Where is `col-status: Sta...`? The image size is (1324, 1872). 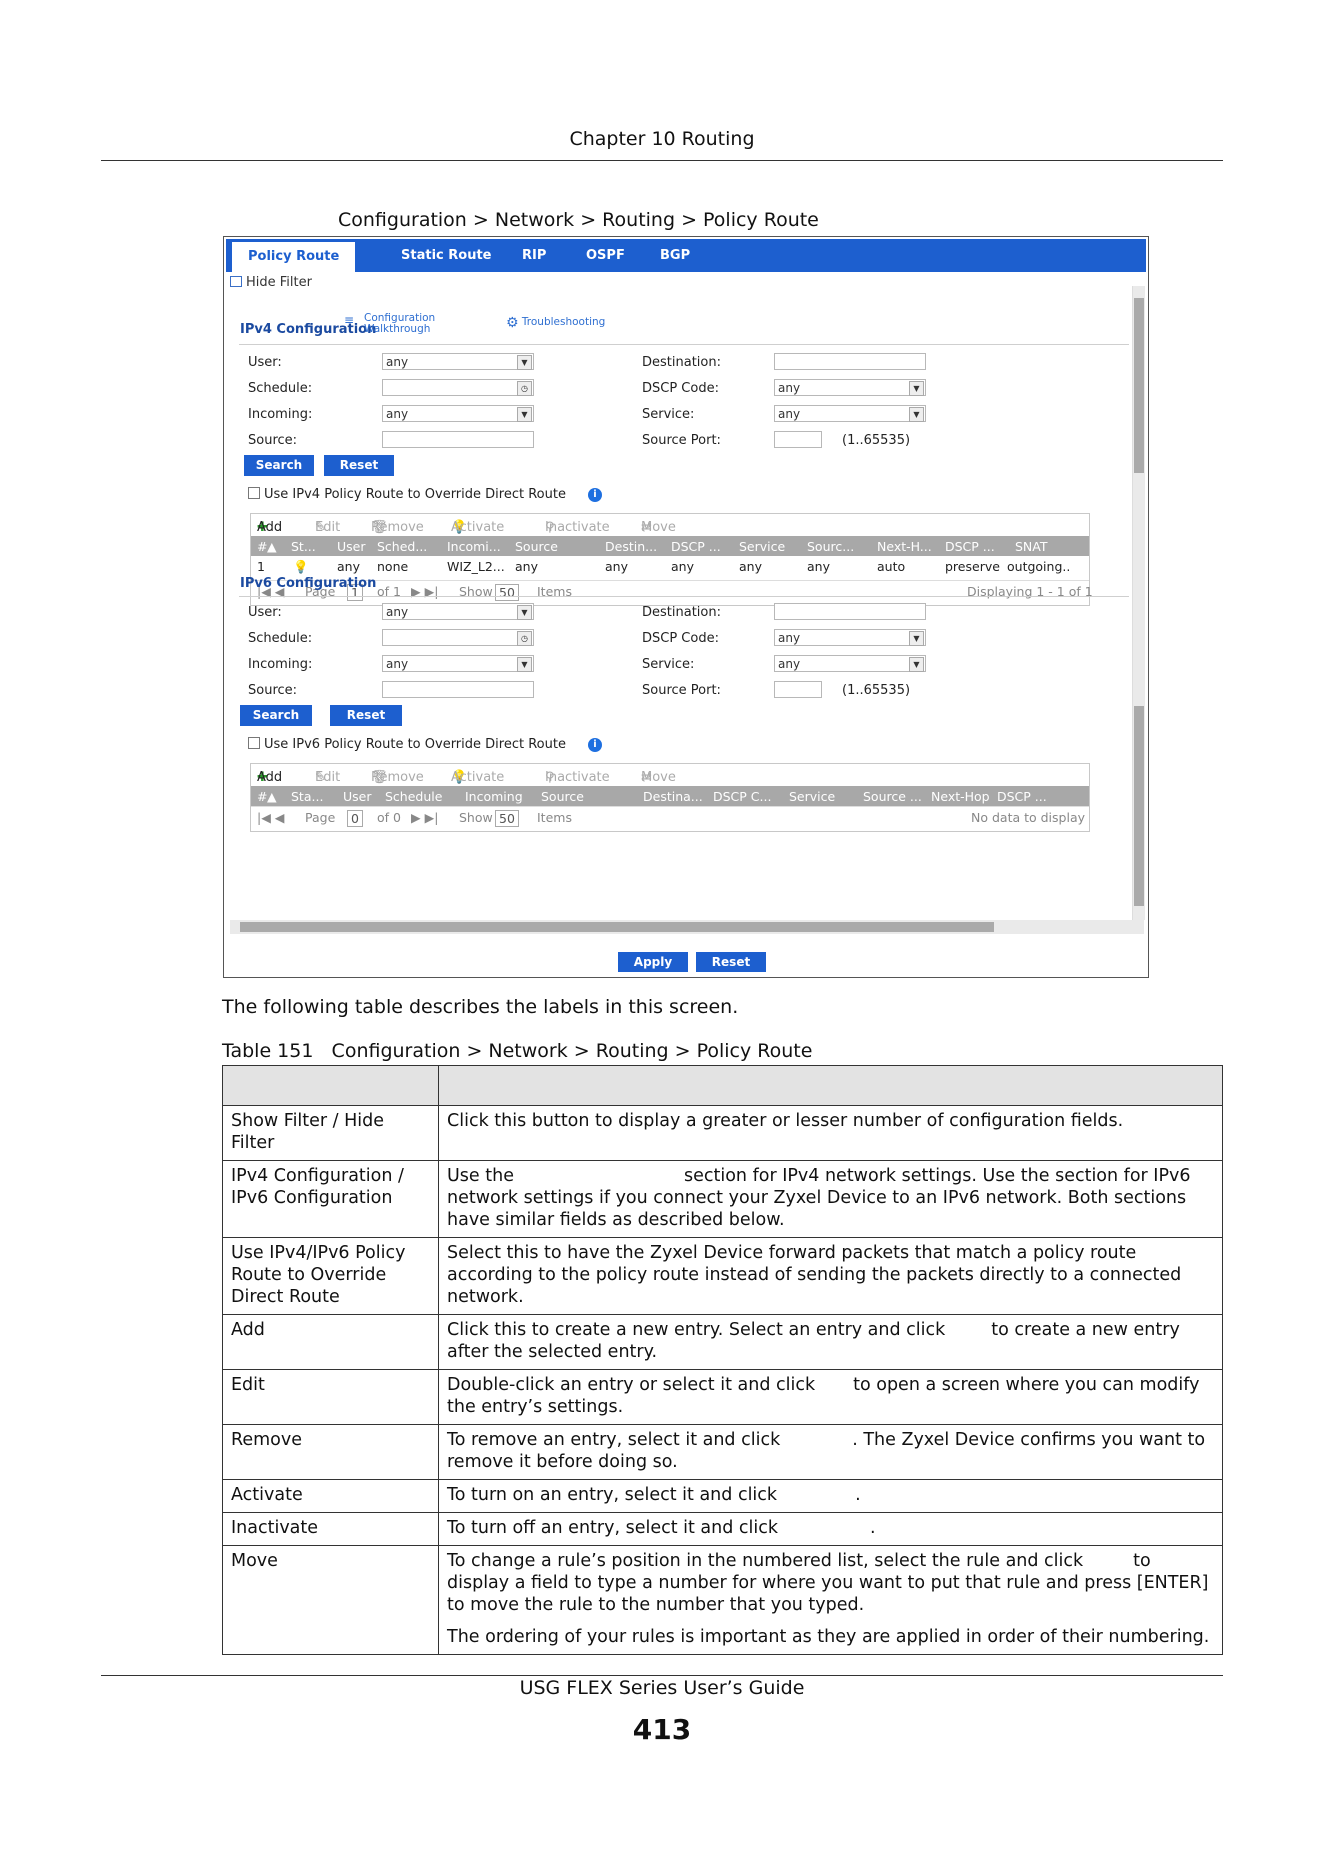
col-status: Sta... is located at coordinates (307, 796).